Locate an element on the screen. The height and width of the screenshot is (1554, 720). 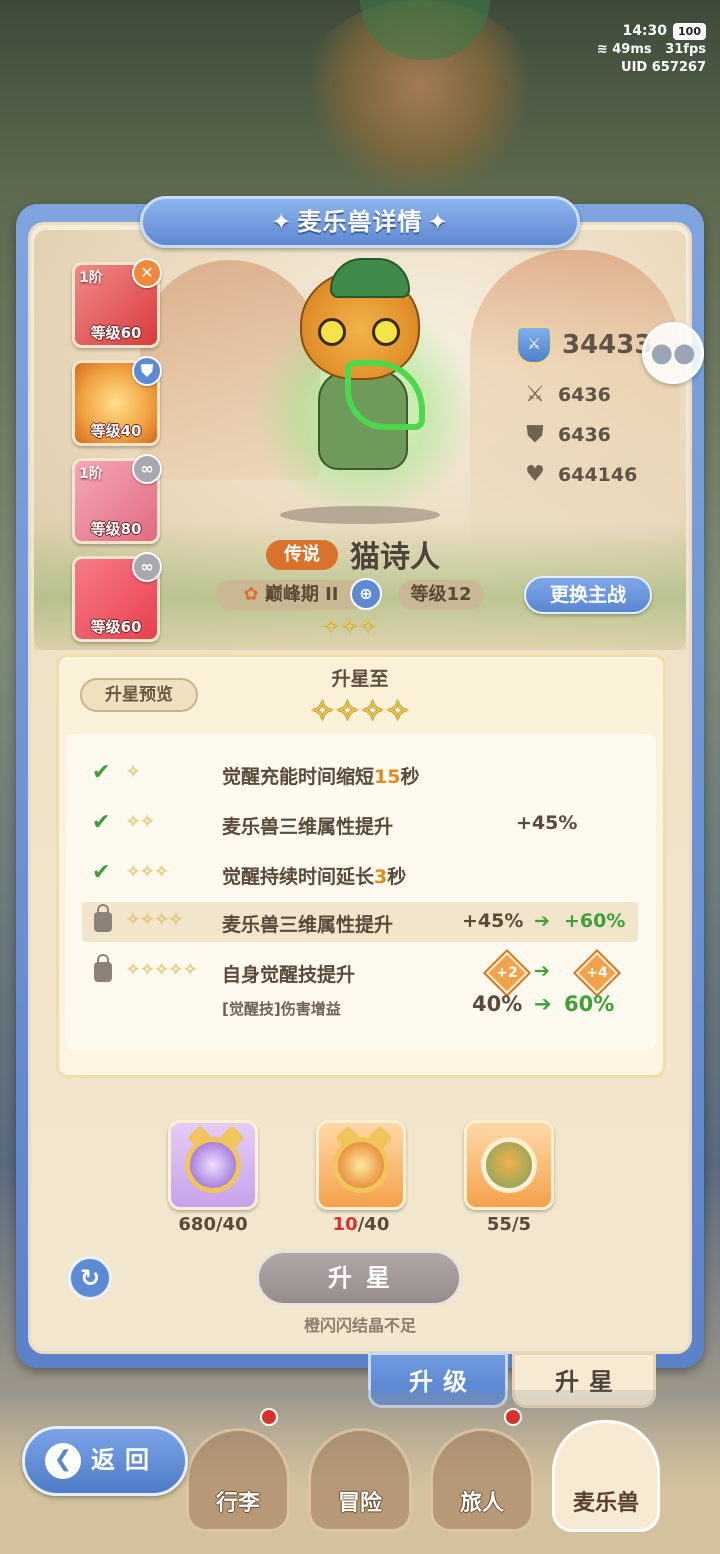
material-have: 10 is located at coordinates (345, 1224).